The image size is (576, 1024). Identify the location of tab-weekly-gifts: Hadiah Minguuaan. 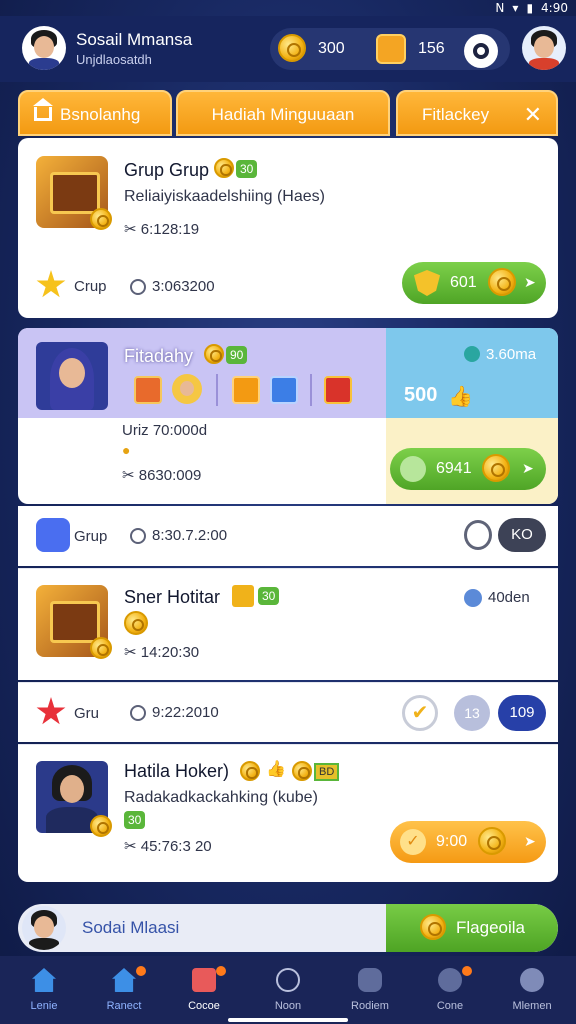
(283, 113).